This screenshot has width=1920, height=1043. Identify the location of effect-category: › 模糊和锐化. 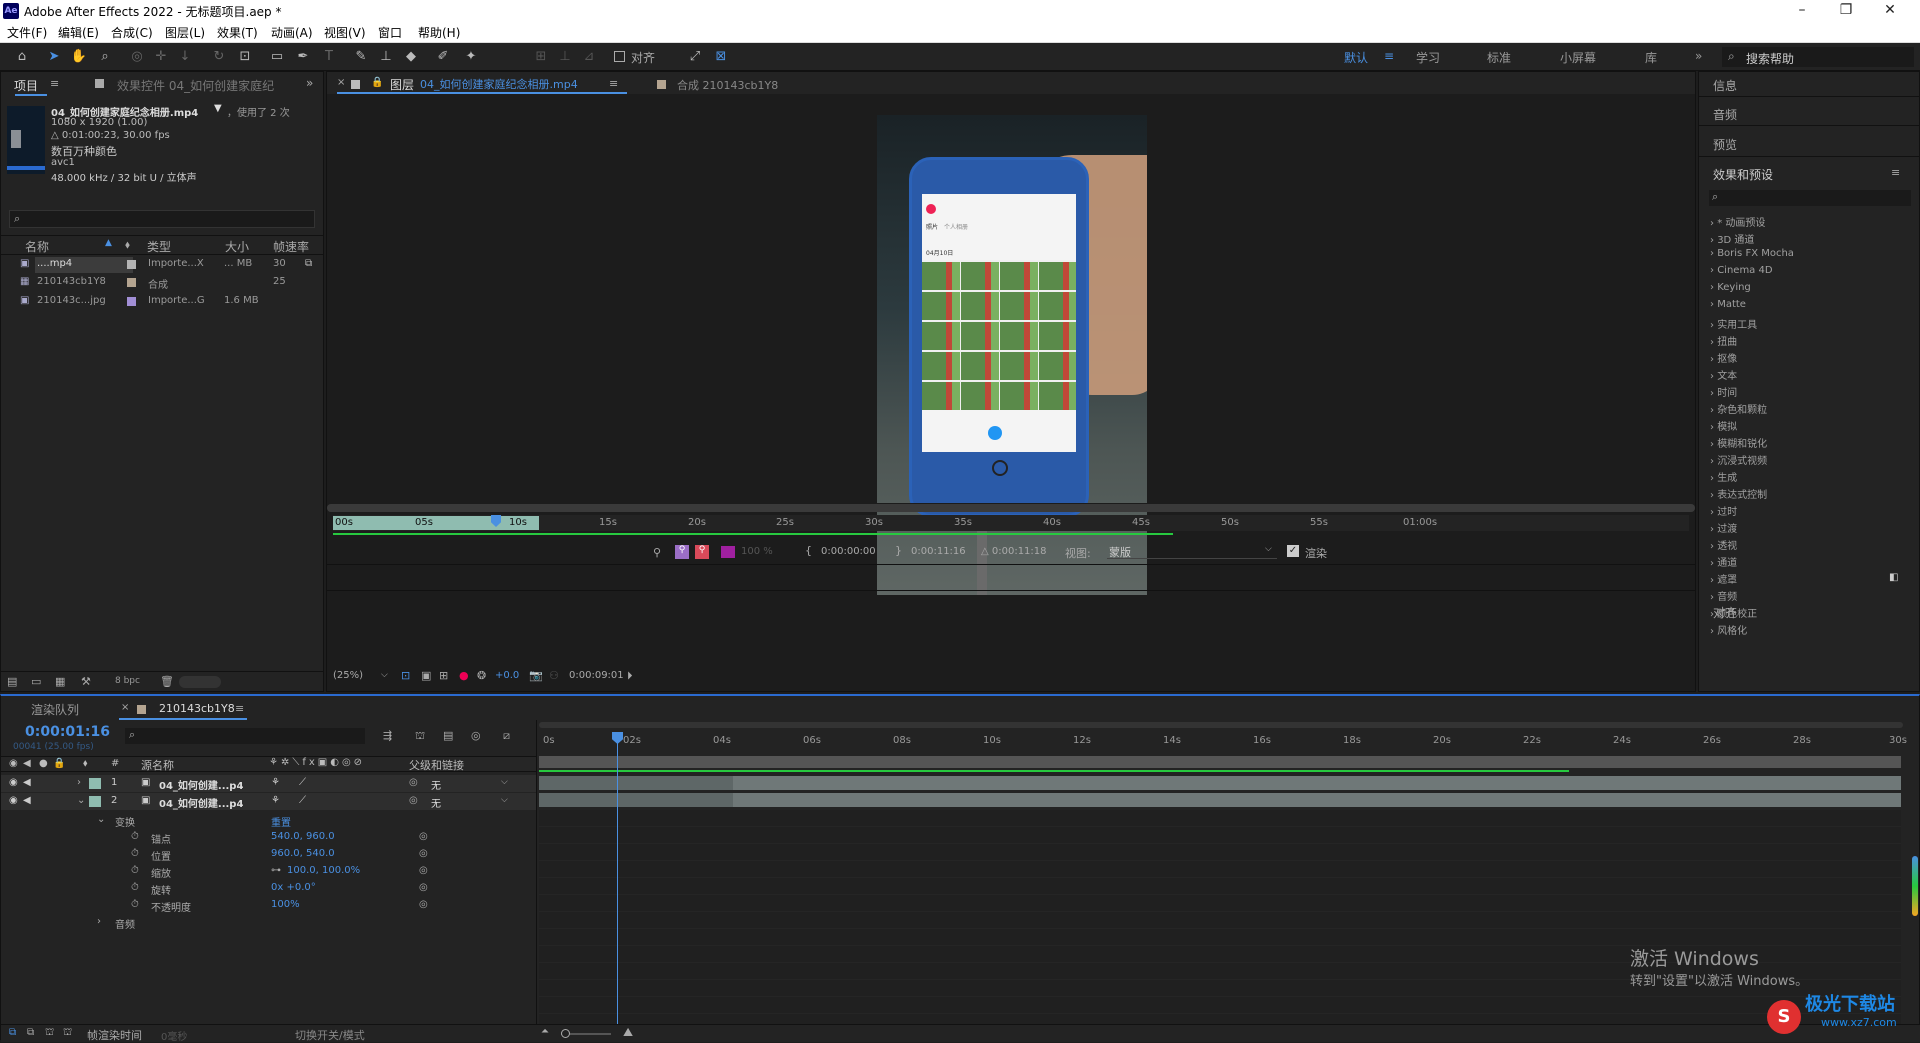
(1738, 442).